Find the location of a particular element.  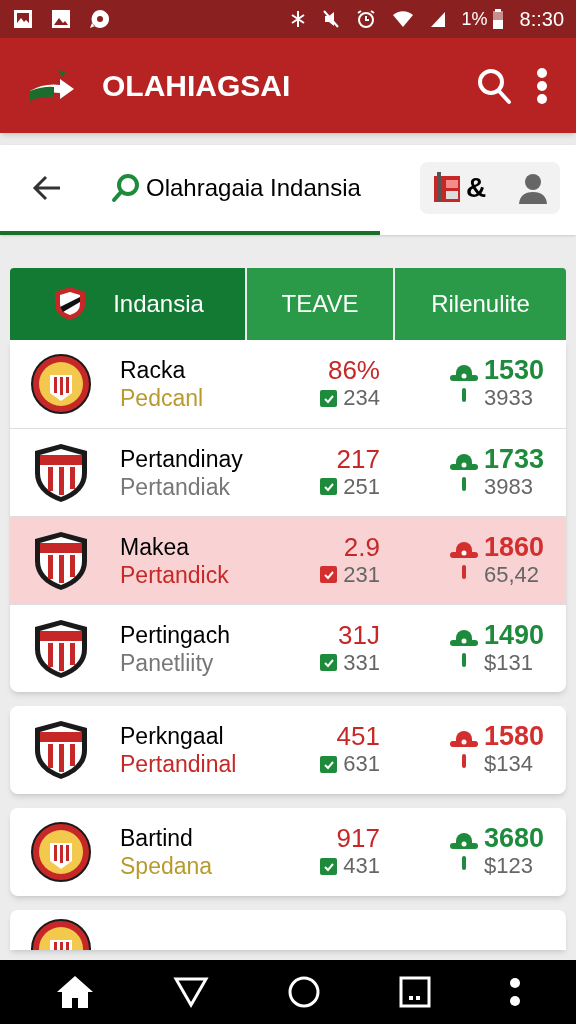

score-value: 1860 is located at coordinates (514, 546).